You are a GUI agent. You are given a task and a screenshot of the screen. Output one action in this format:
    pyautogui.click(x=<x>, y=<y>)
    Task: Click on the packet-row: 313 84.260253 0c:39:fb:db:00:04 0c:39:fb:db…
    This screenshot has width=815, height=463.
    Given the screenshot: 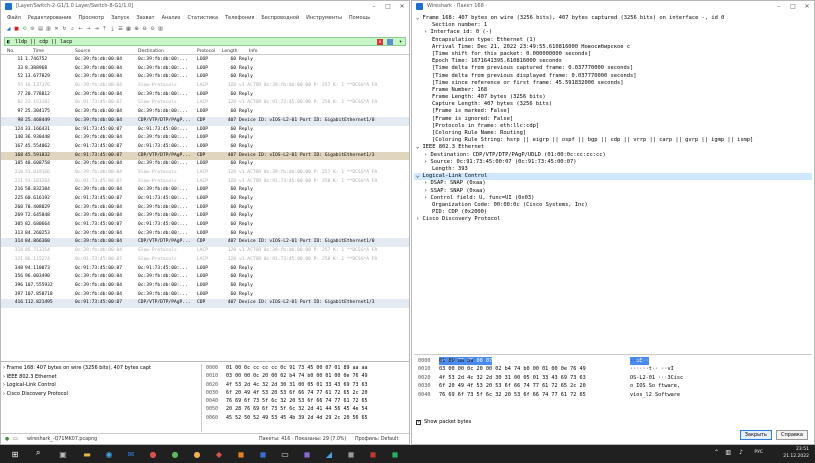 What is the action you would take?
    pyautogui.click(x=205, y=234)
    